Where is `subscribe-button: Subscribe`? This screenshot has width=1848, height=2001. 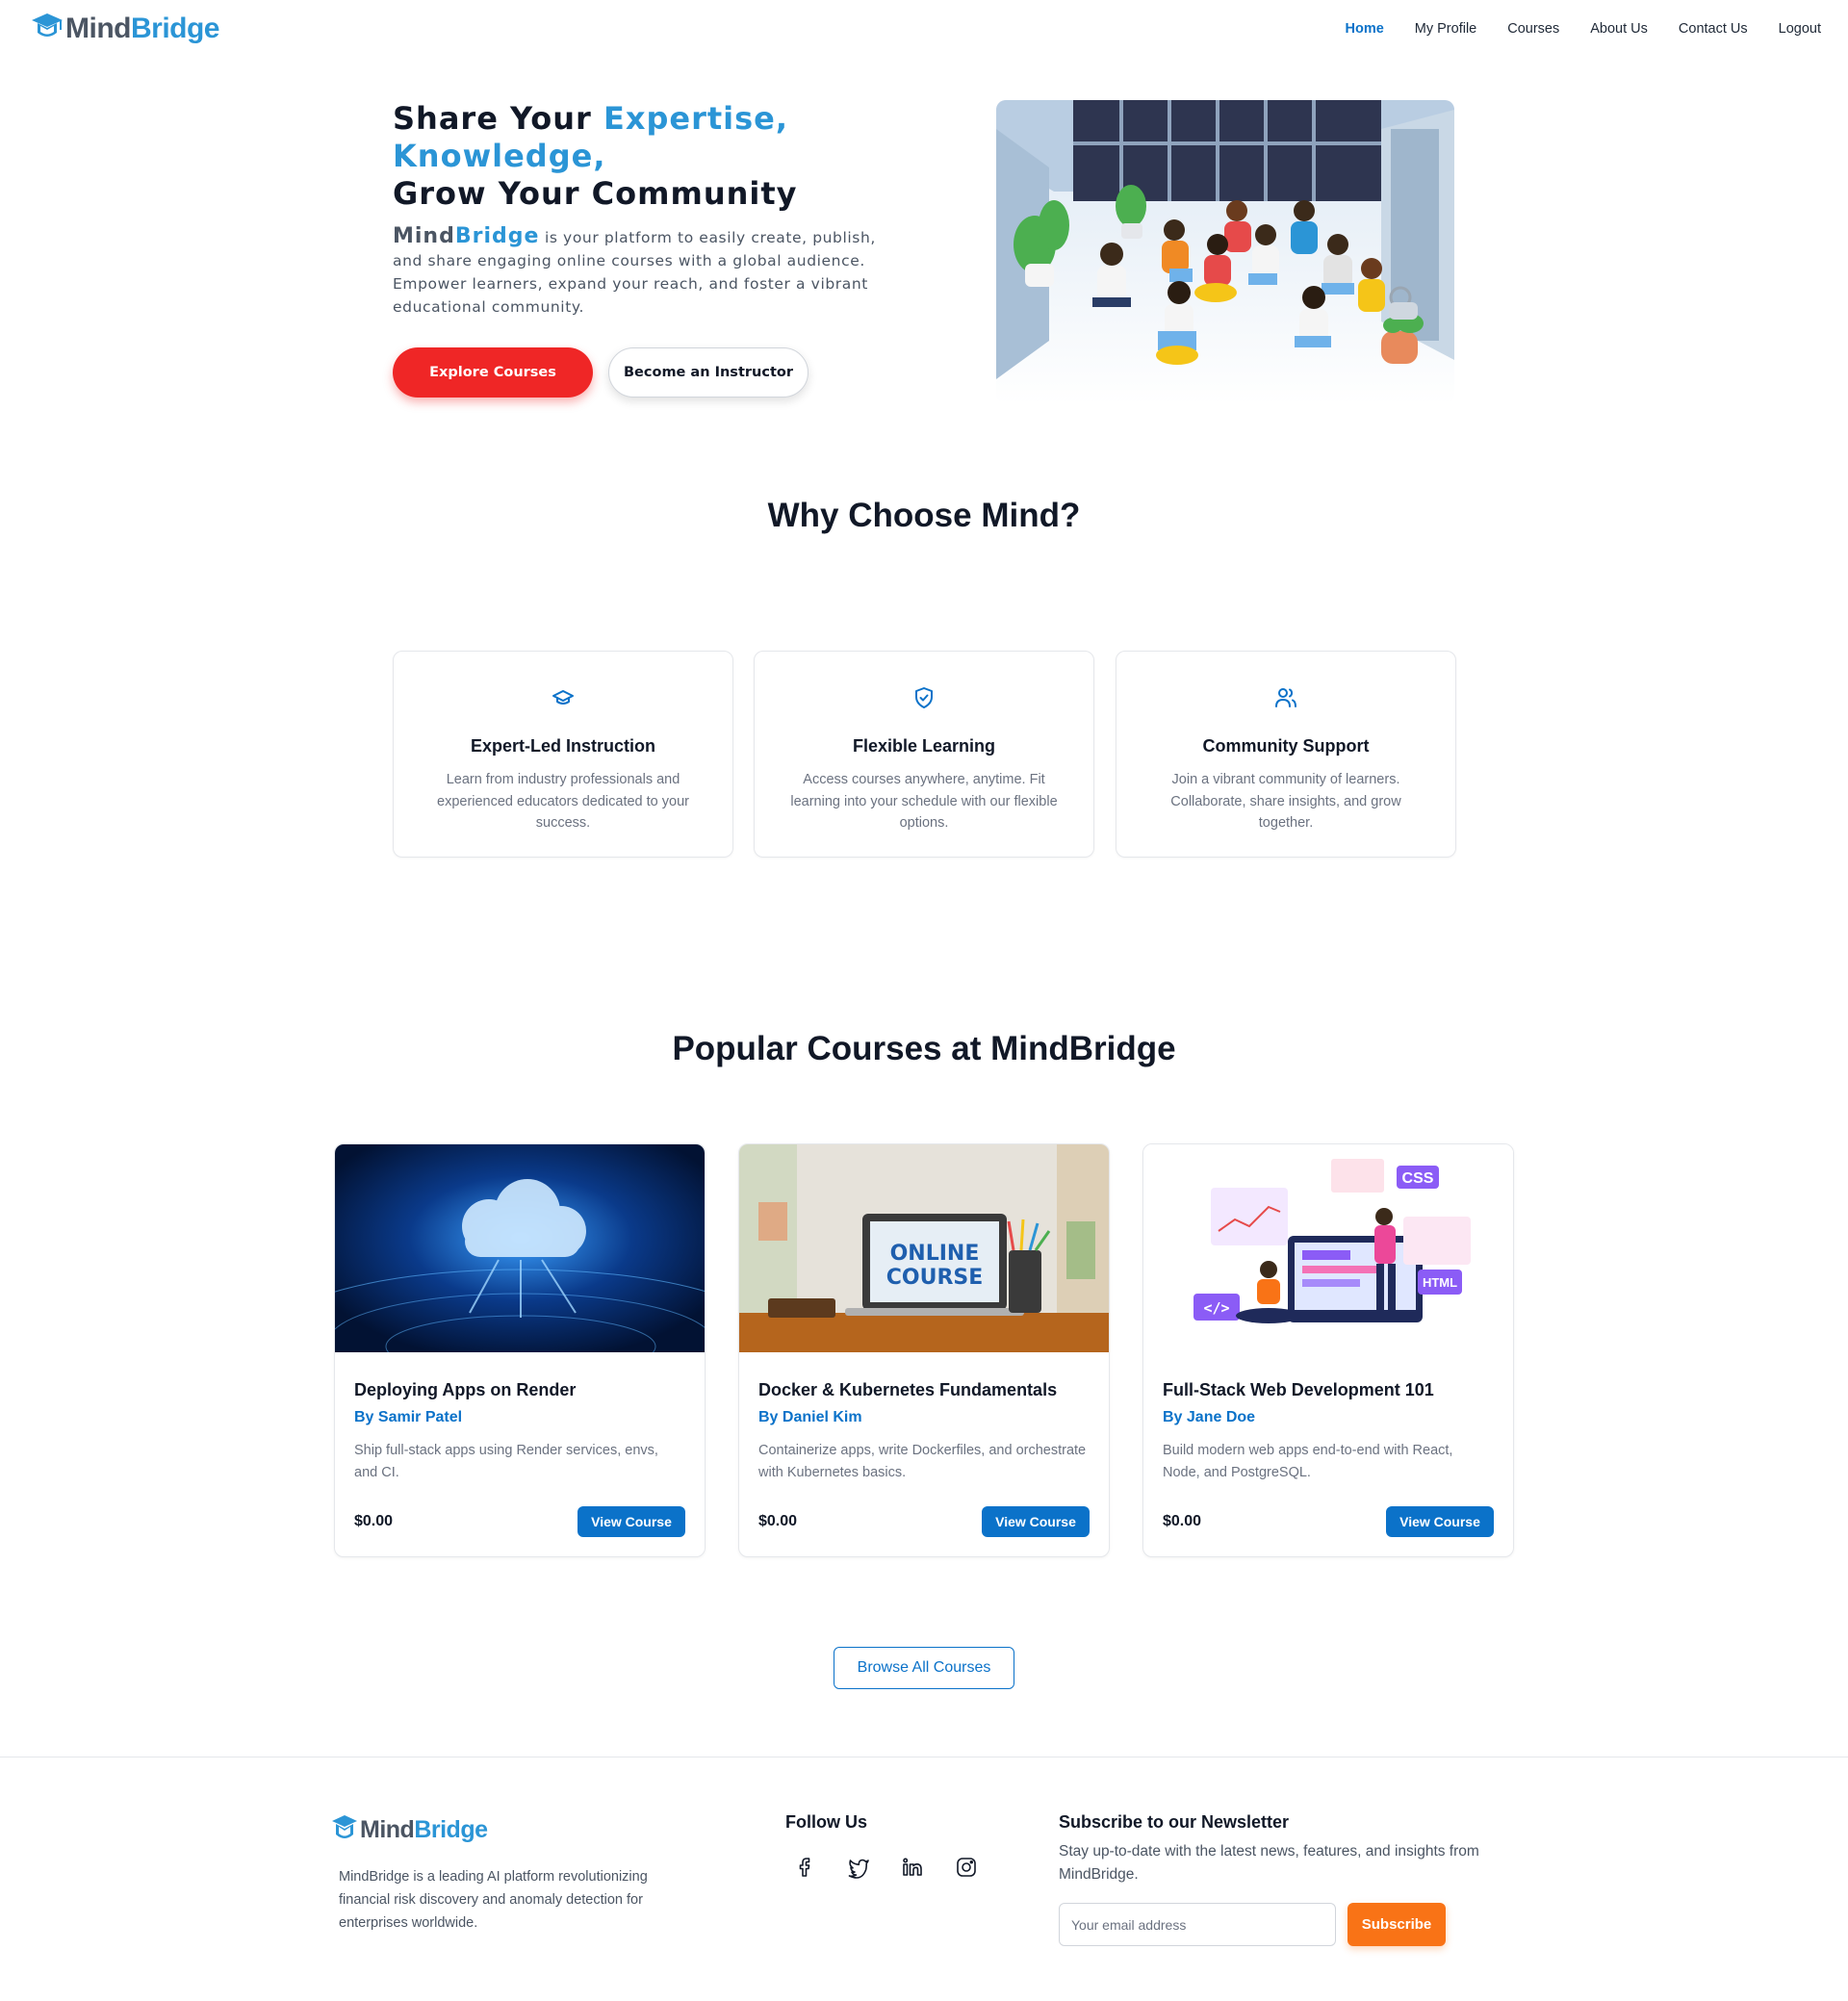
subscribe-button: Subscribe is located at coordinates (1397, 1925).